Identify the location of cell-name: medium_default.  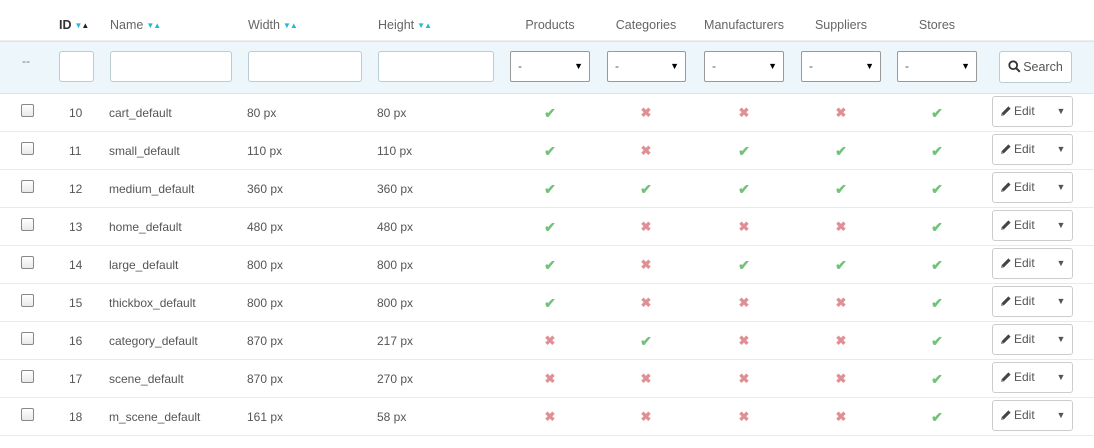
(152, 189).